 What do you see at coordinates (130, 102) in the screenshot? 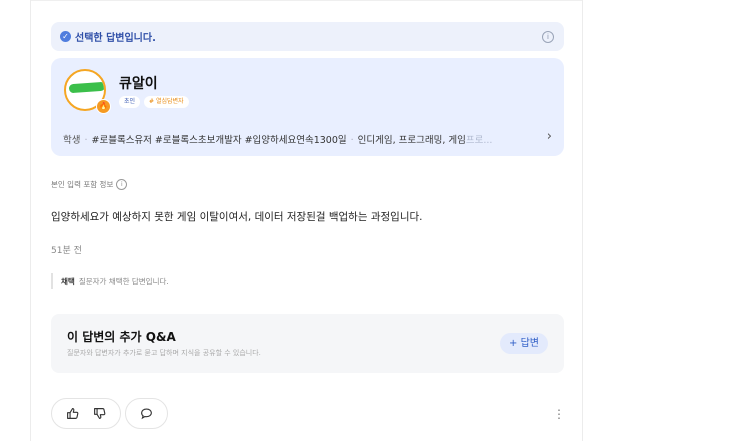
I see `rank-badge: 초인` at bounding box center [130, 102].